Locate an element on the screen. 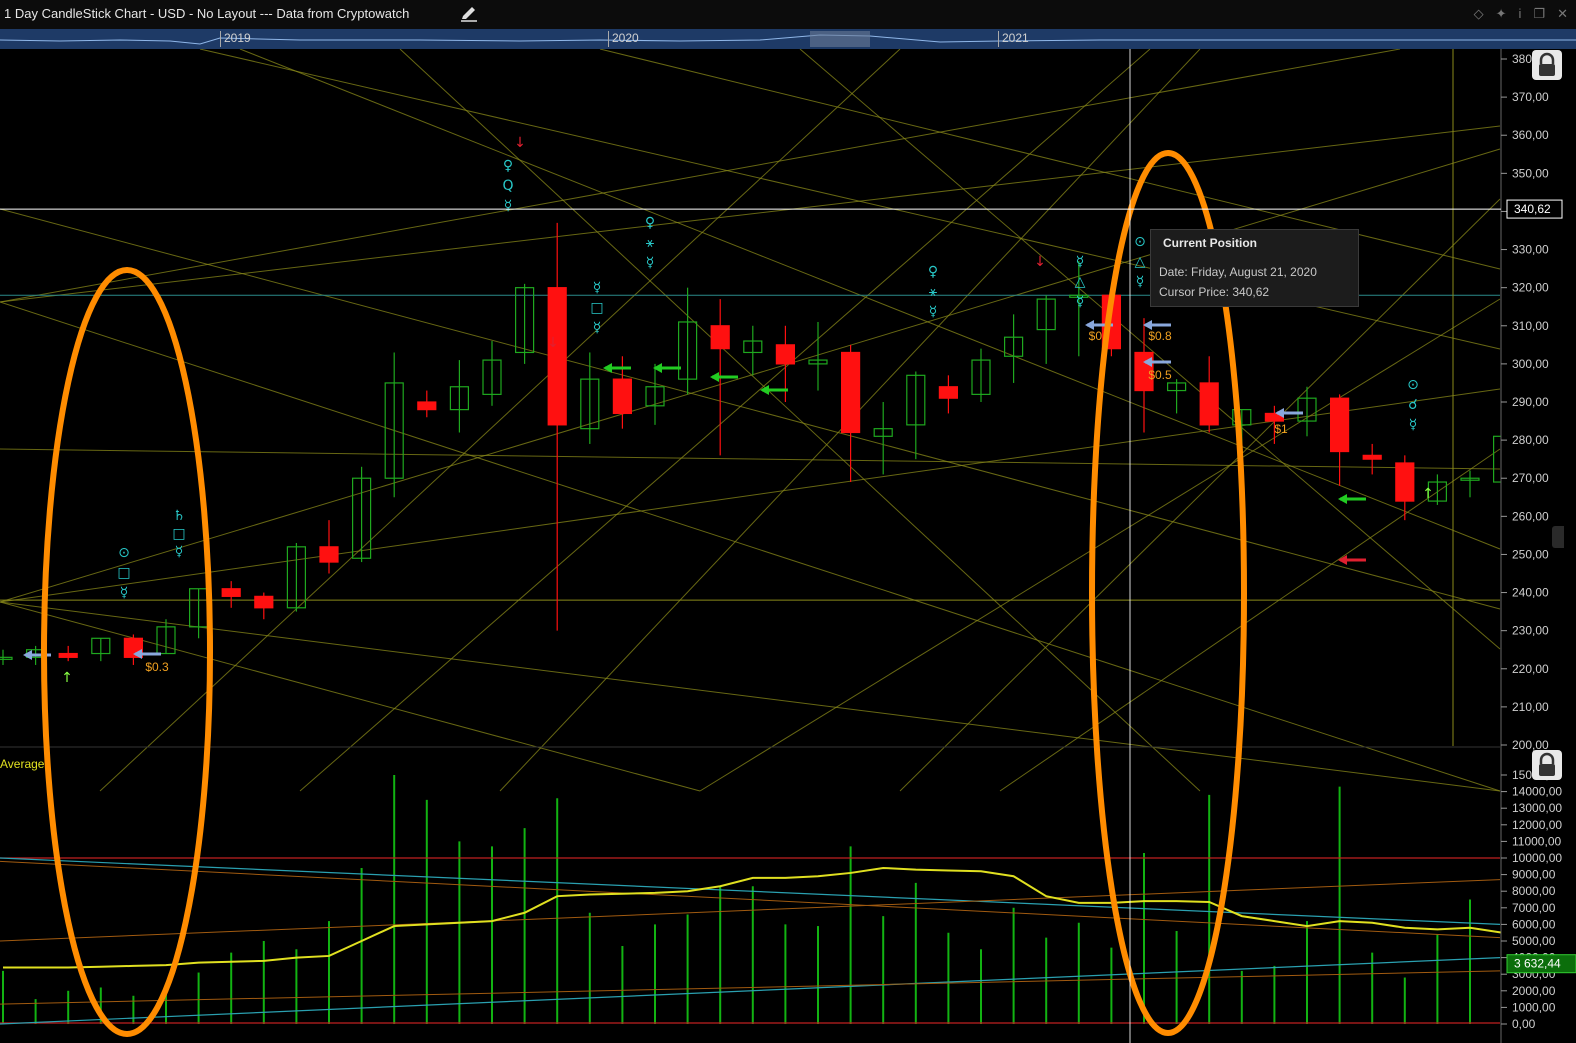 This screenshot has height=1043, width=1576. astro-symbol-21: ⊙ is located at coordinates (1140, 242).